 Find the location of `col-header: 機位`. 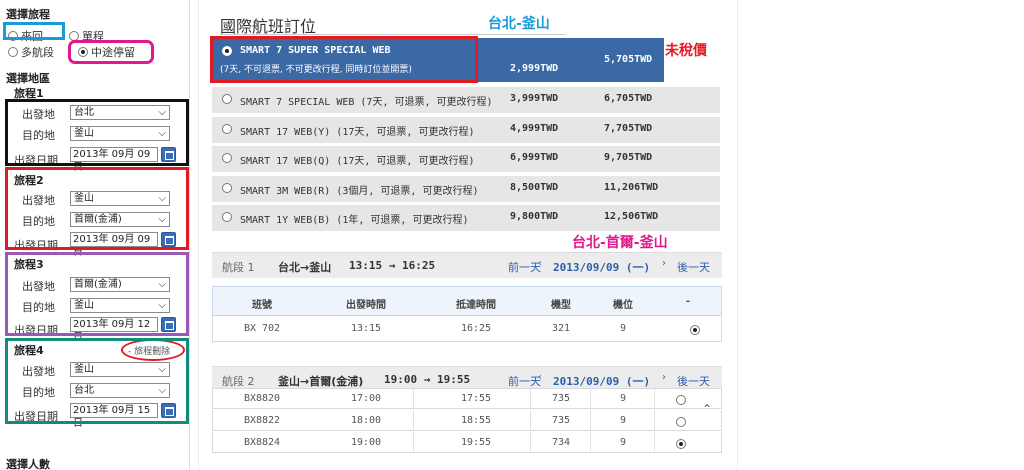

col-header: 機位 is located at coordinates (623, 305).